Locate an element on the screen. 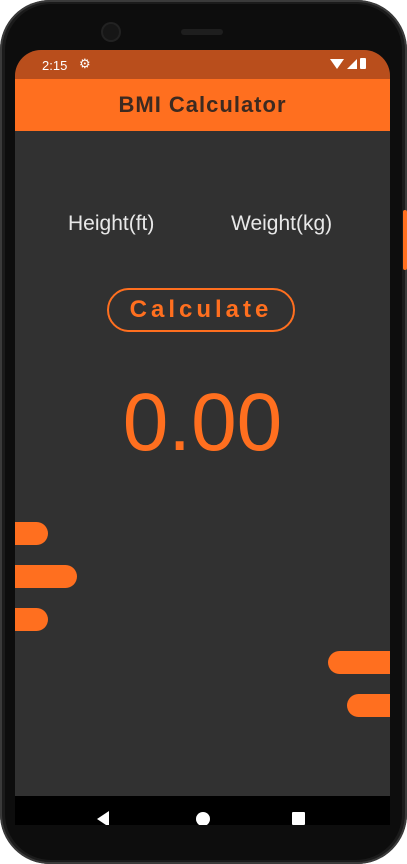 This screenshot has height=864, width=407. weight-label: Weight(kg) is located at coordinates (282, 223).